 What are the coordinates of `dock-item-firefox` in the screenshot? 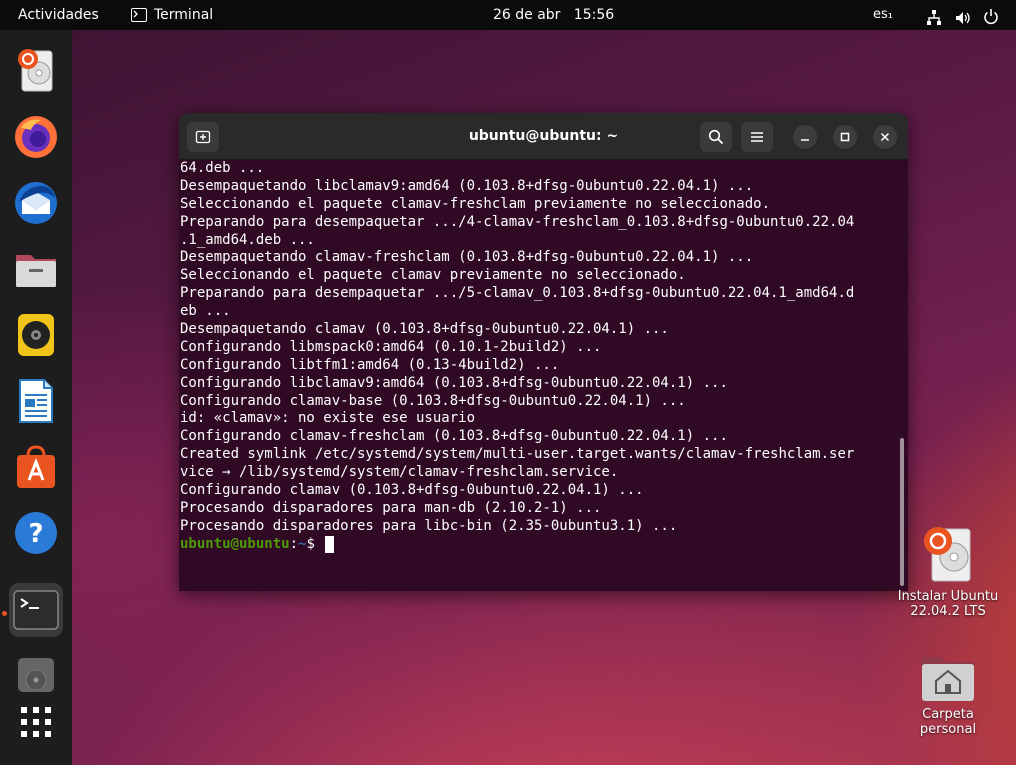 It's located at (36, 137).